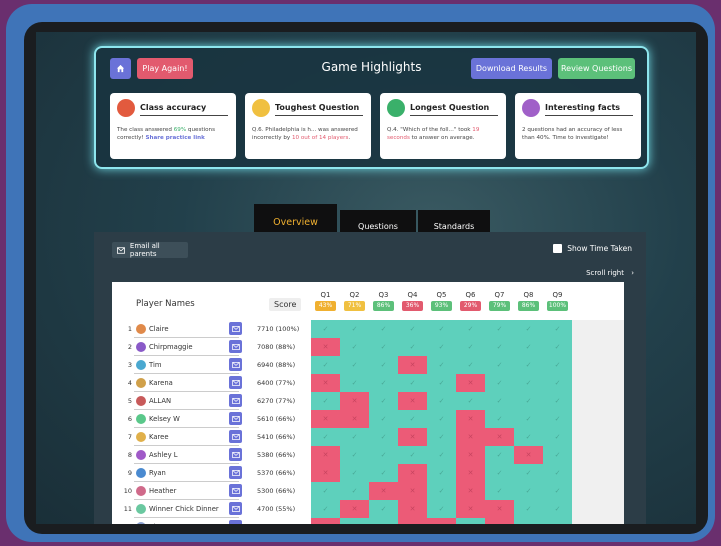 The height and width of the screenshot is (546, 721). I want to click on table-row: 8 Ashley L 5380 (66%) ✕ ✓ ✓ ✓ ✓ ✕ ✓ ✕ ✓, so click(368, 455).